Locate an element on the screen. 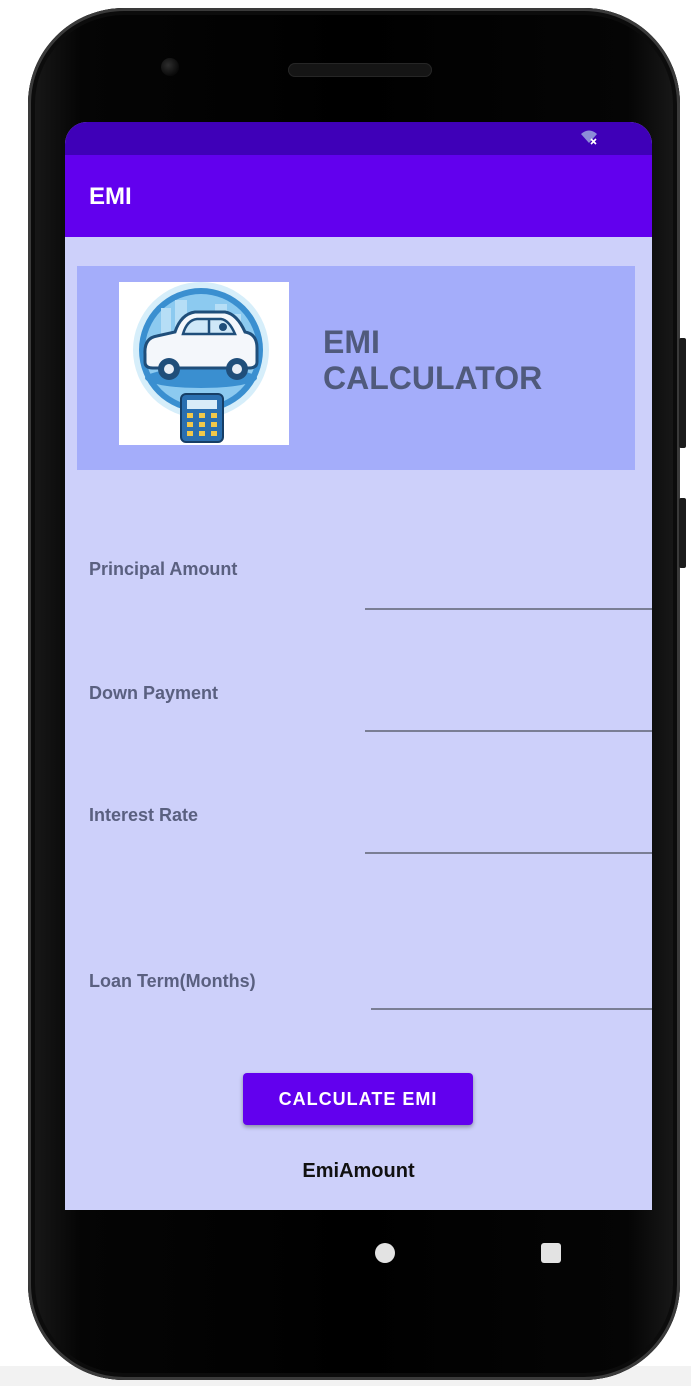 The width and height of the screenshot is (691, 1386). loan-term-input is located at coordinates (511, 994).